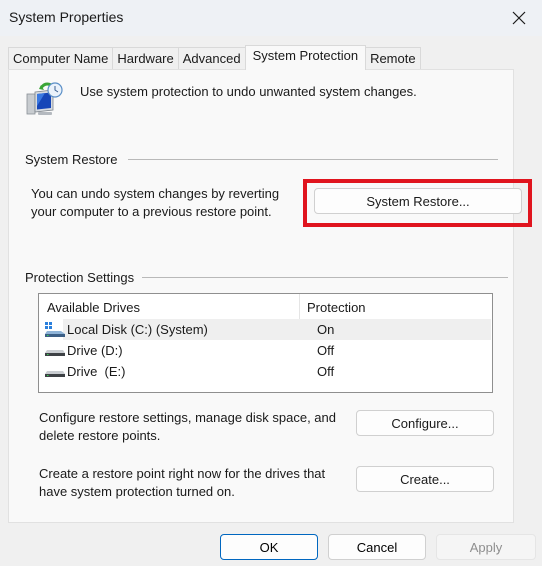  I want to click on system-restore-divider, so click(313, 159).